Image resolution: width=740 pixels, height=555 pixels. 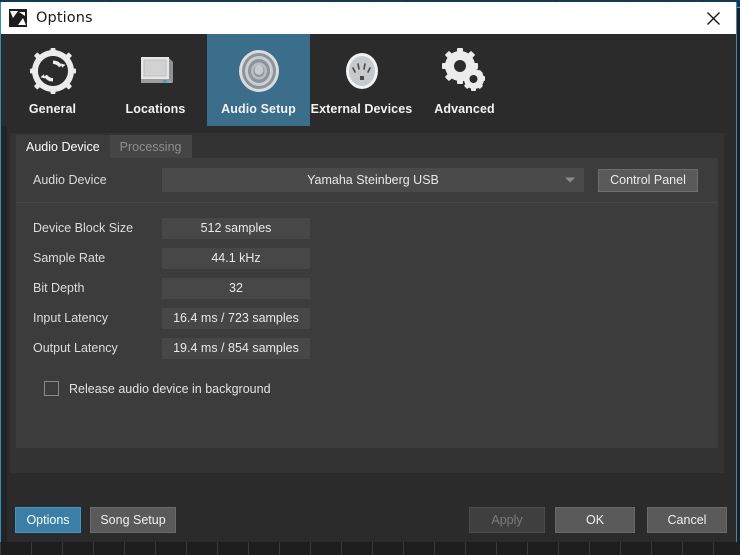 I want to click on song-setup-button-label: Song Setup, so click(x=133, y=520).